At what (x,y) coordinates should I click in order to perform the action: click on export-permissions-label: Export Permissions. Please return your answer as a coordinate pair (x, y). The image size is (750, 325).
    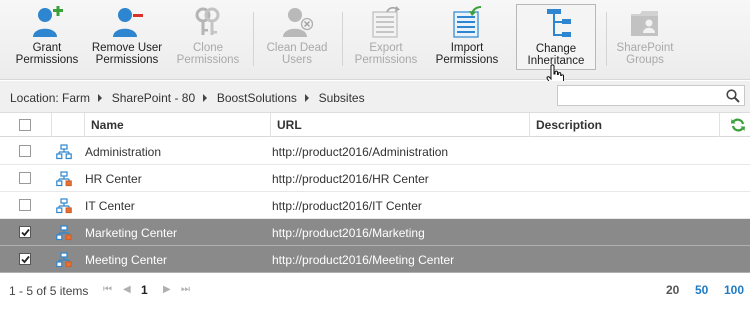
    Looking at the image, I should click on (386, 54).